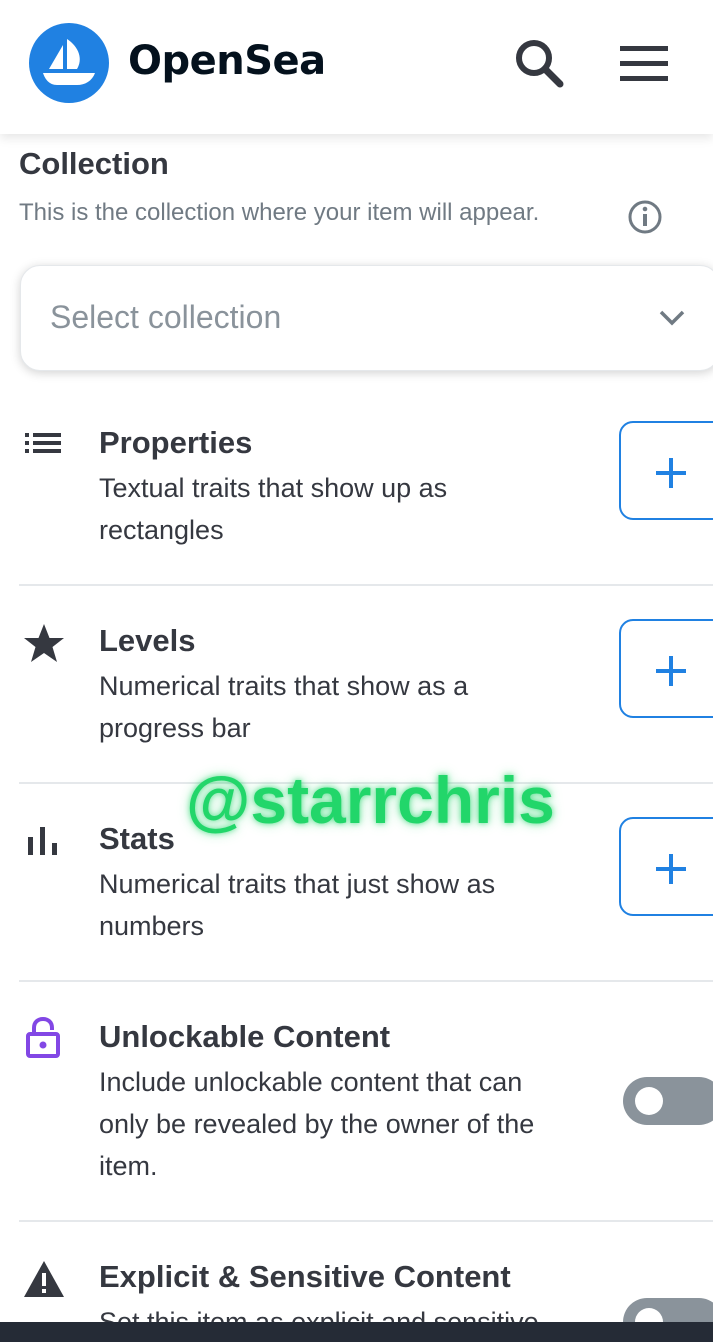 Image resolution: width=713 pixels, height=1342 pixels. Describe the element at coordinates (44, 1280) in the screenshot. I see `warning-icon` at that location.